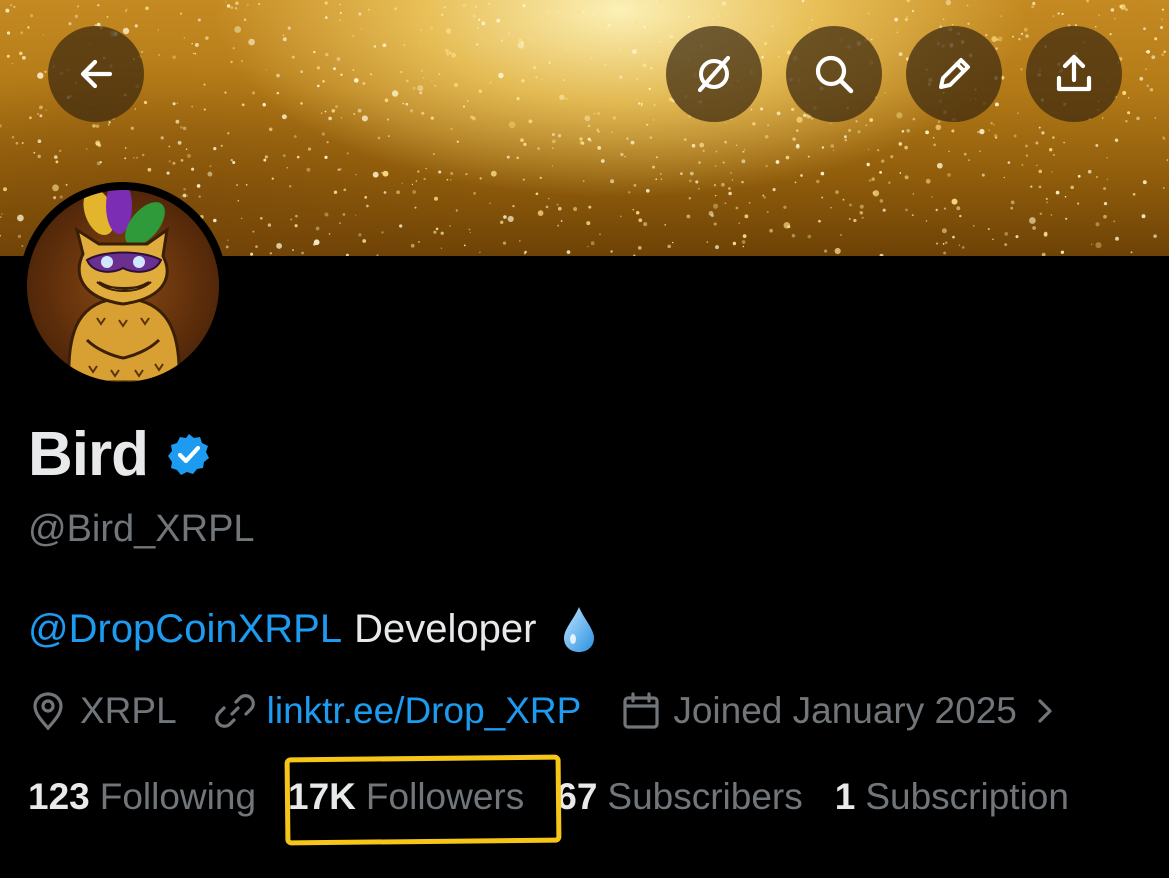  I want to click on subscribers-stat: 67 Subscribers, so click(679, 797).